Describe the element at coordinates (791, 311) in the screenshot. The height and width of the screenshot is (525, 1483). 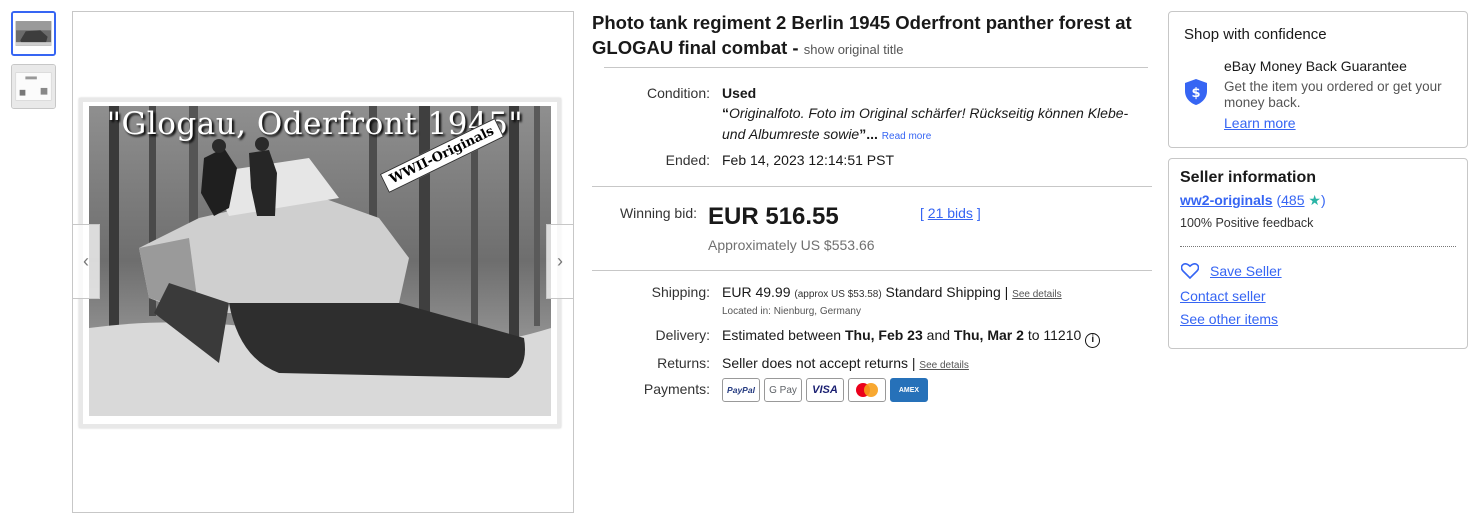
I see `item-location: Located in: Nienburg, Germany` at that location.